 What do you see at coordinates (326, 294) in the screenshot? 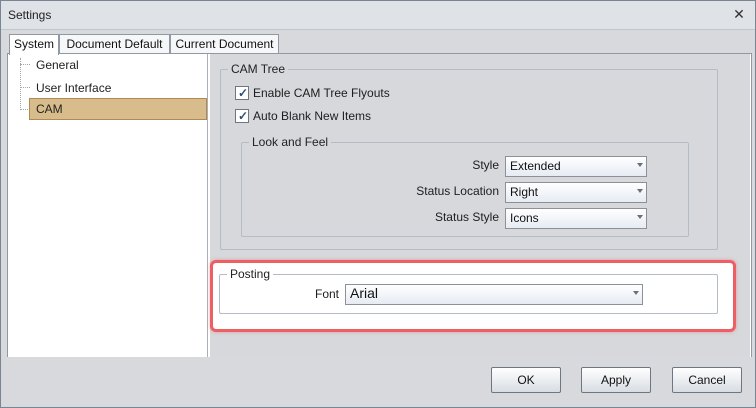
I see `font-label: Font` at bounding box center [326, 294].